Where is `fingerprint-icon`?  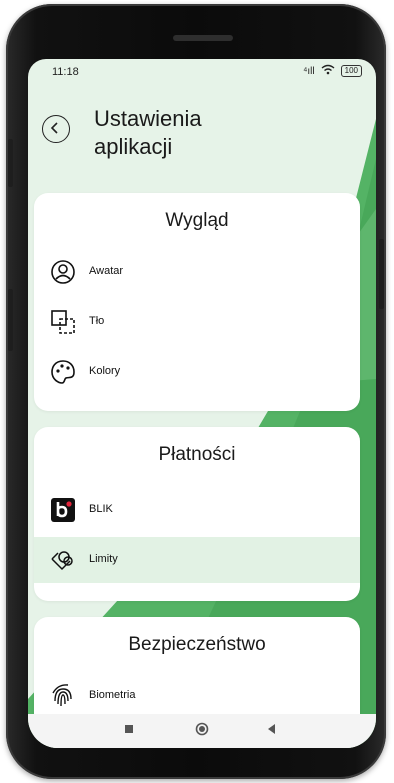 fingerprint-icon is located at coordinates (63, 696).